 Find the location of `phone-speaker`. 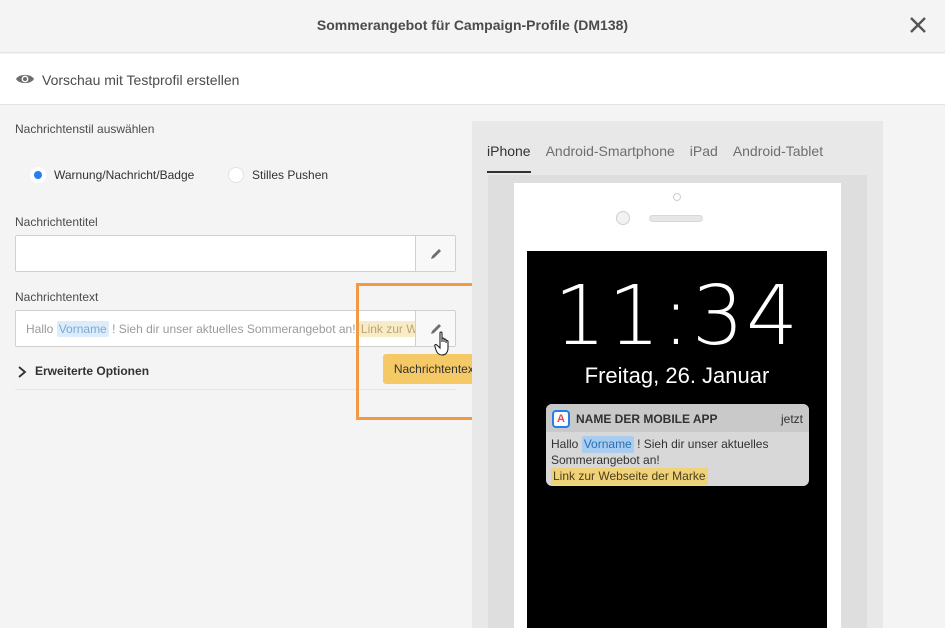

phone-speaker is located at coordinates (676, 218).